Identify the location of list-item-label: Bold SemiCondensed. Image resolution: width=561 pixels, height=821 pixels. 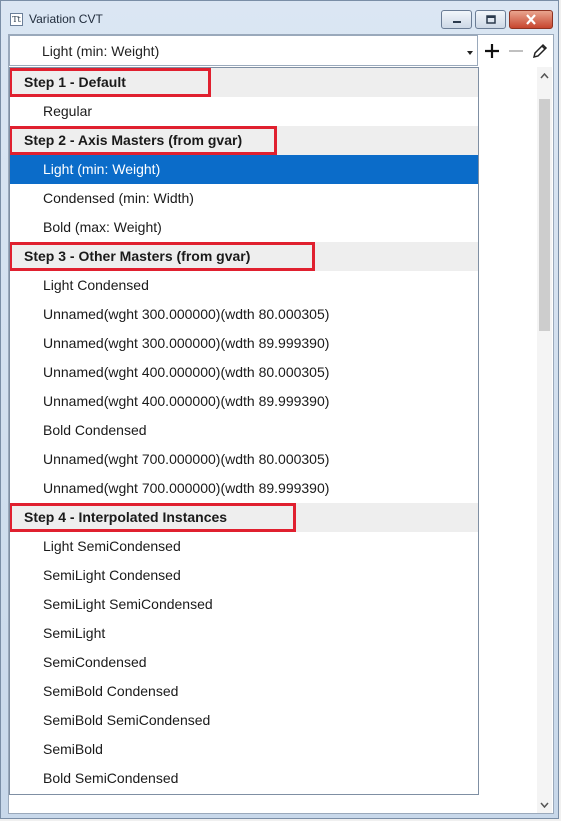
(111, 778).